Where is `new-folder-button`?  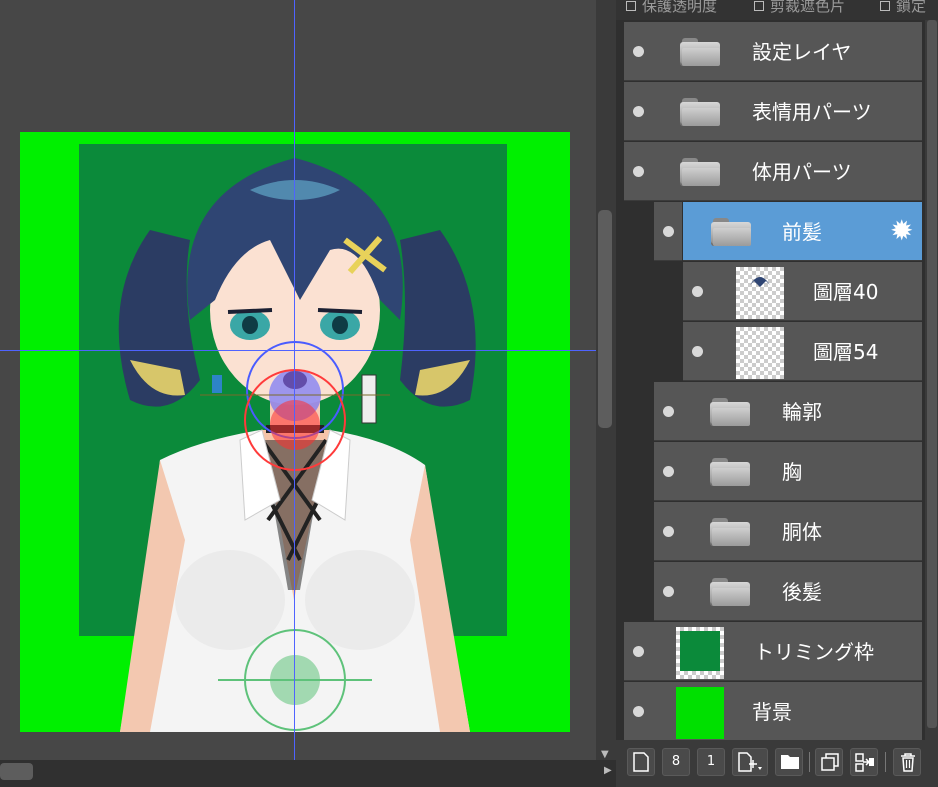
new-folder-button is located at coordinates (789, 762).